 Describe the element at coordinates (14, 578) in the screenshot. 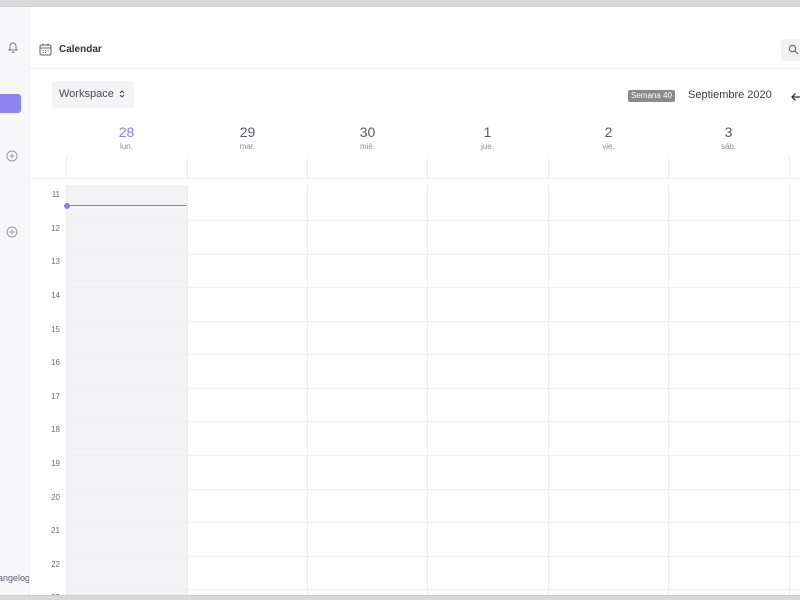

I see `changelog-link: Changelog` at that location.